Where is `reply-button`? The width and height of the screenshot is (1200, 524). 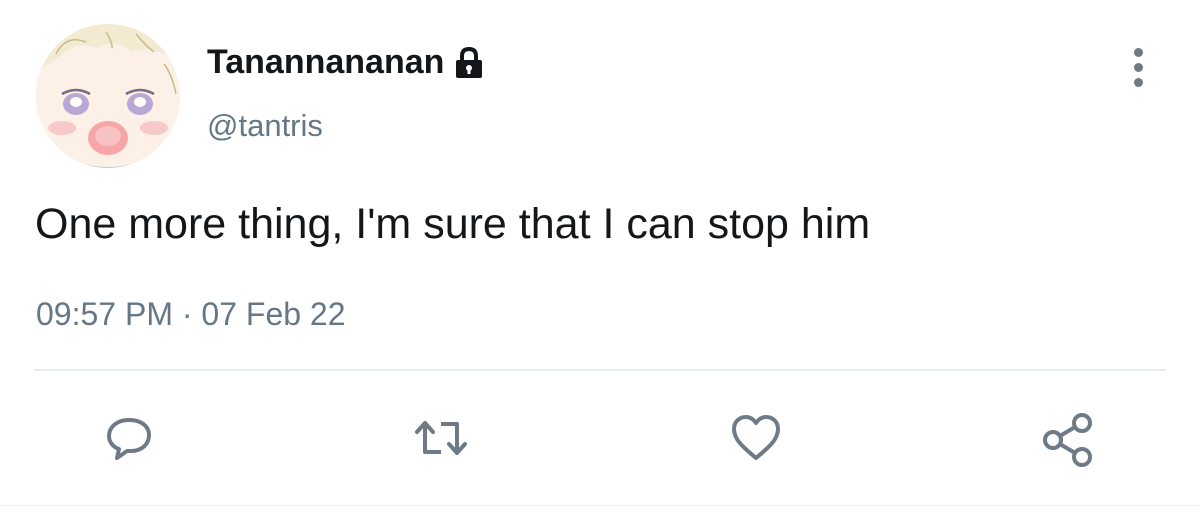
reply-button is located at coordinates (129, 438).